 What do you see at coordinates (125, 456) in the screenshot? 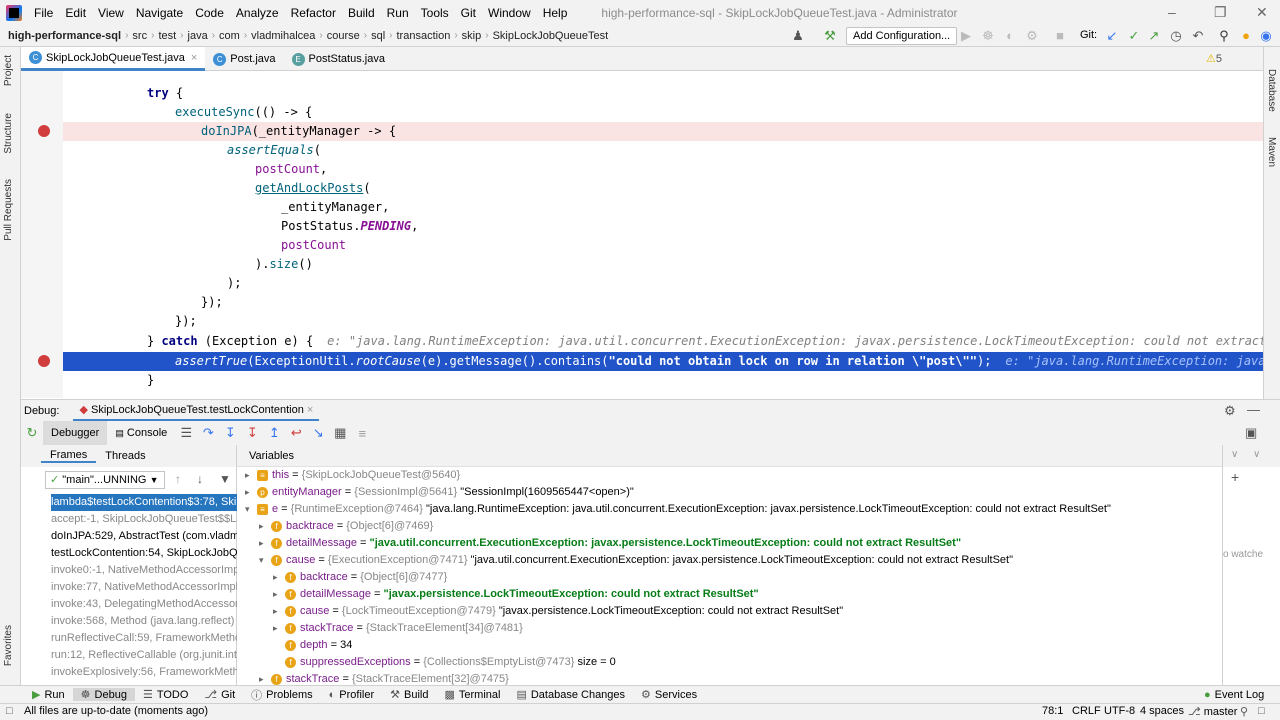
I see `tab-threads: Threads` at bounding box center [125, 456].